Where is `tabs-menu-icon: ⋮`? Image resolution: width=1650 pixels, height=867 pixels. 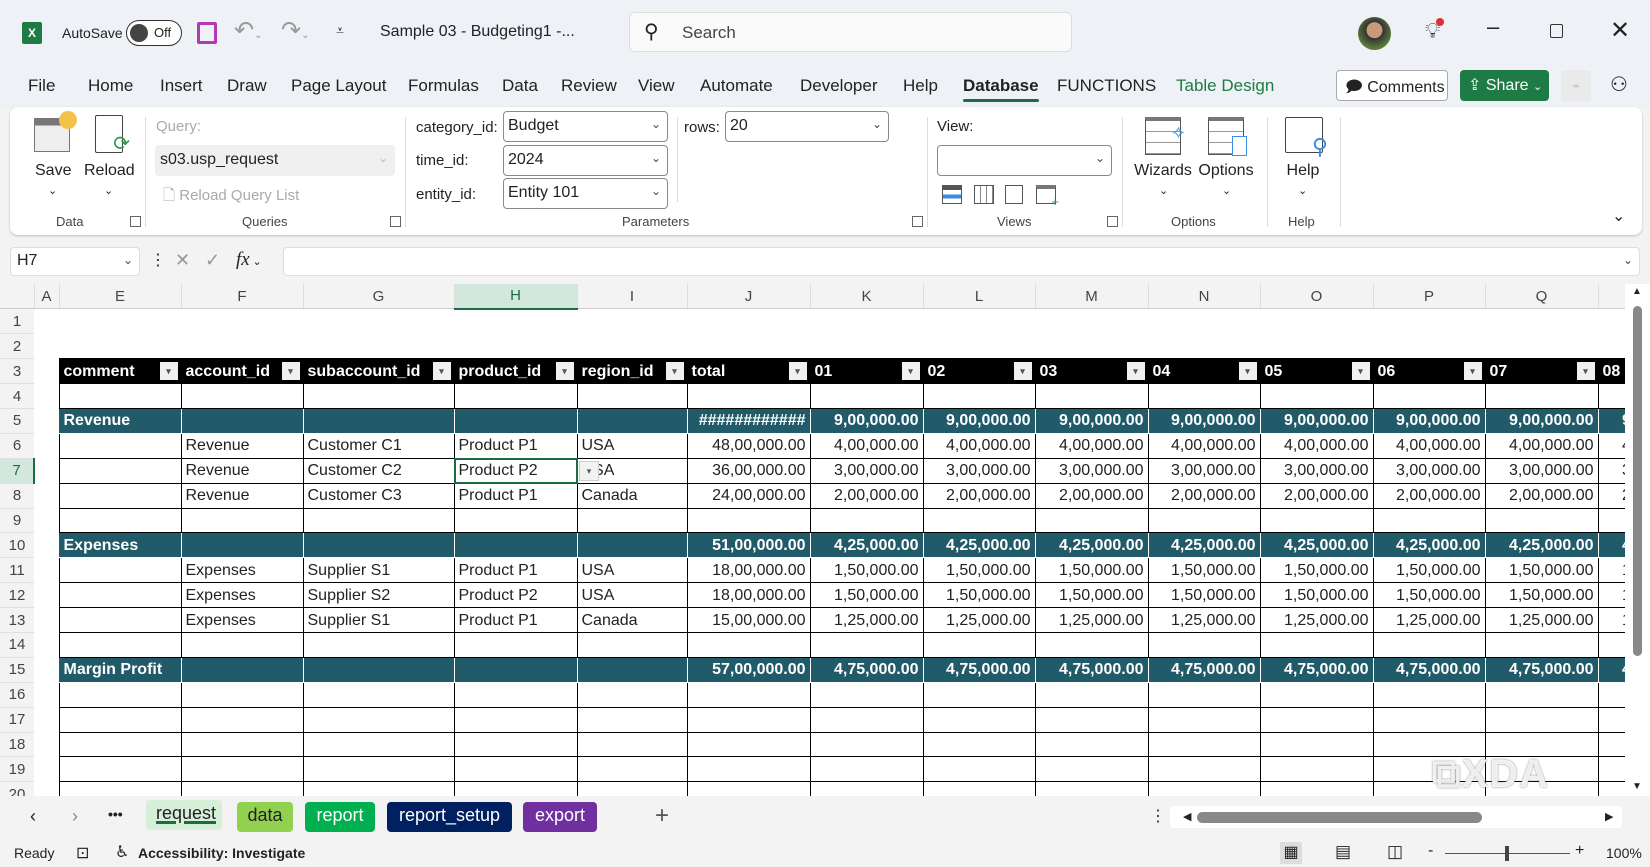
tabs-menu-icon: ⋮ is located at coordinates (1158, 816).